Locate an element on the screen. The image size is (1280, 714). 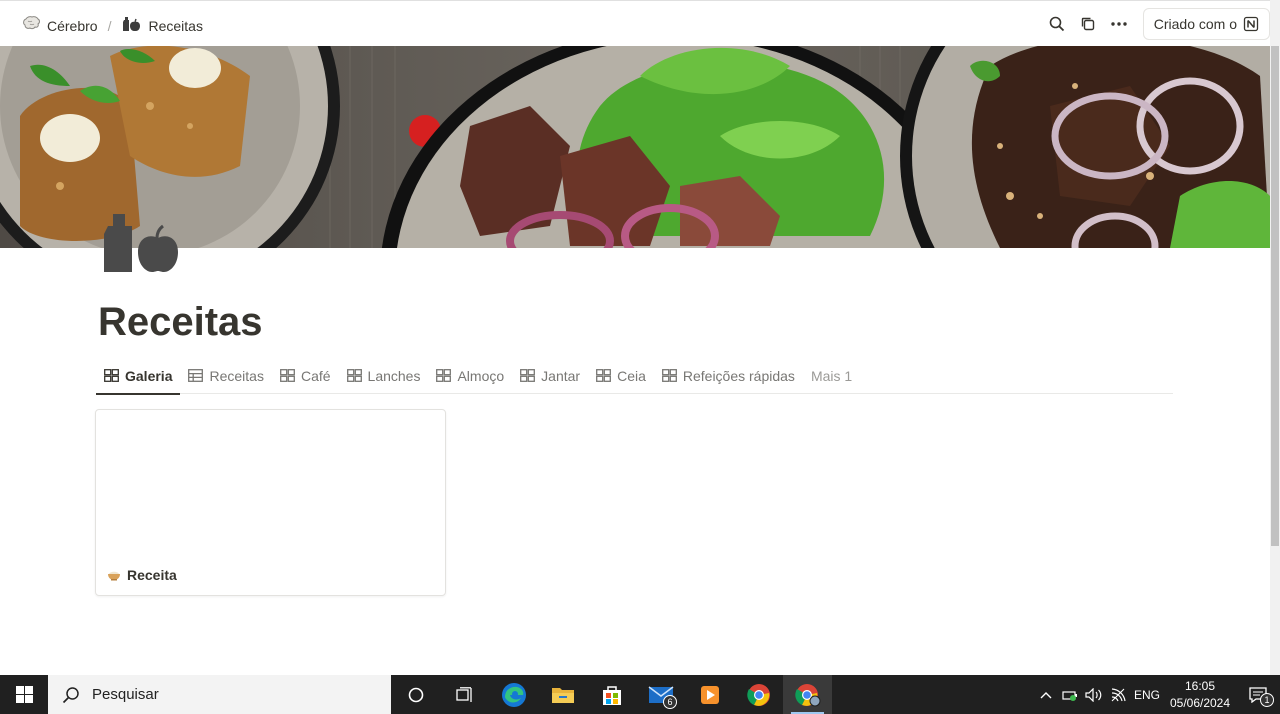
media-player-app is located at coordinates (709, 694).